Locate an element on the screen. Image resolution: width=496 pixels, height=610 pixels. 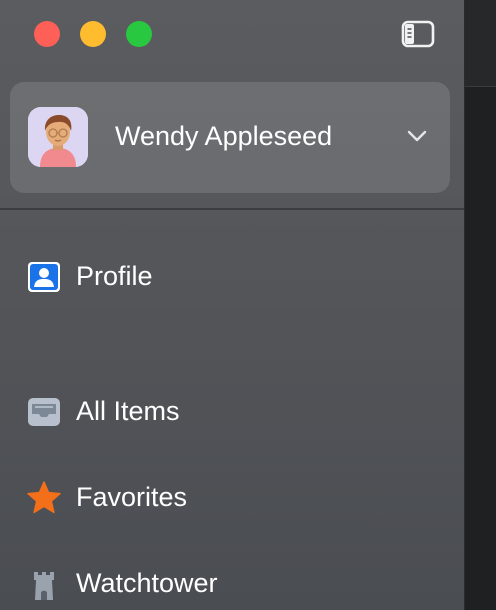
sidebar-toggle-button is located at coordinates (418, 34).